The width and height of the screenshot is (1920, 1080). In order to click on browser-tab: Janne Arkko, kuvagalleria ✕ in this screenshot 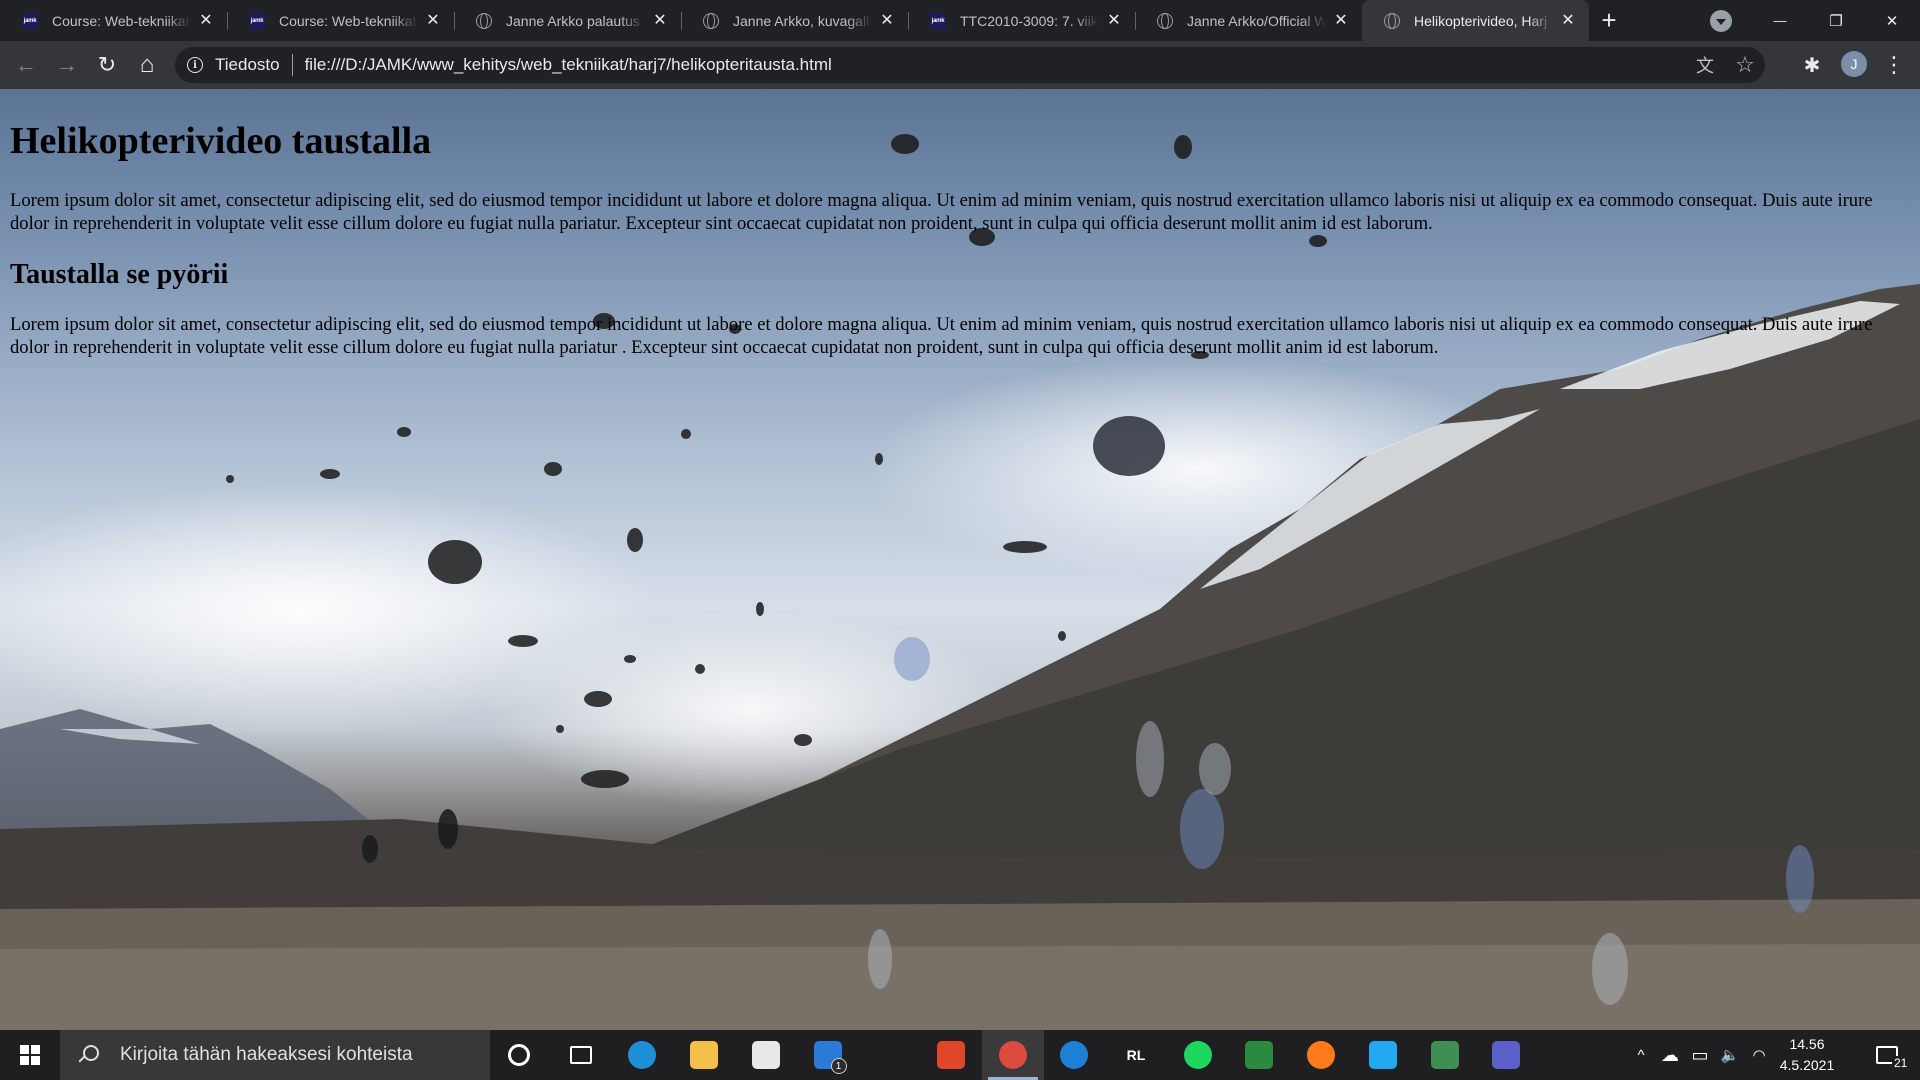, I will do `click(794, 20)`.